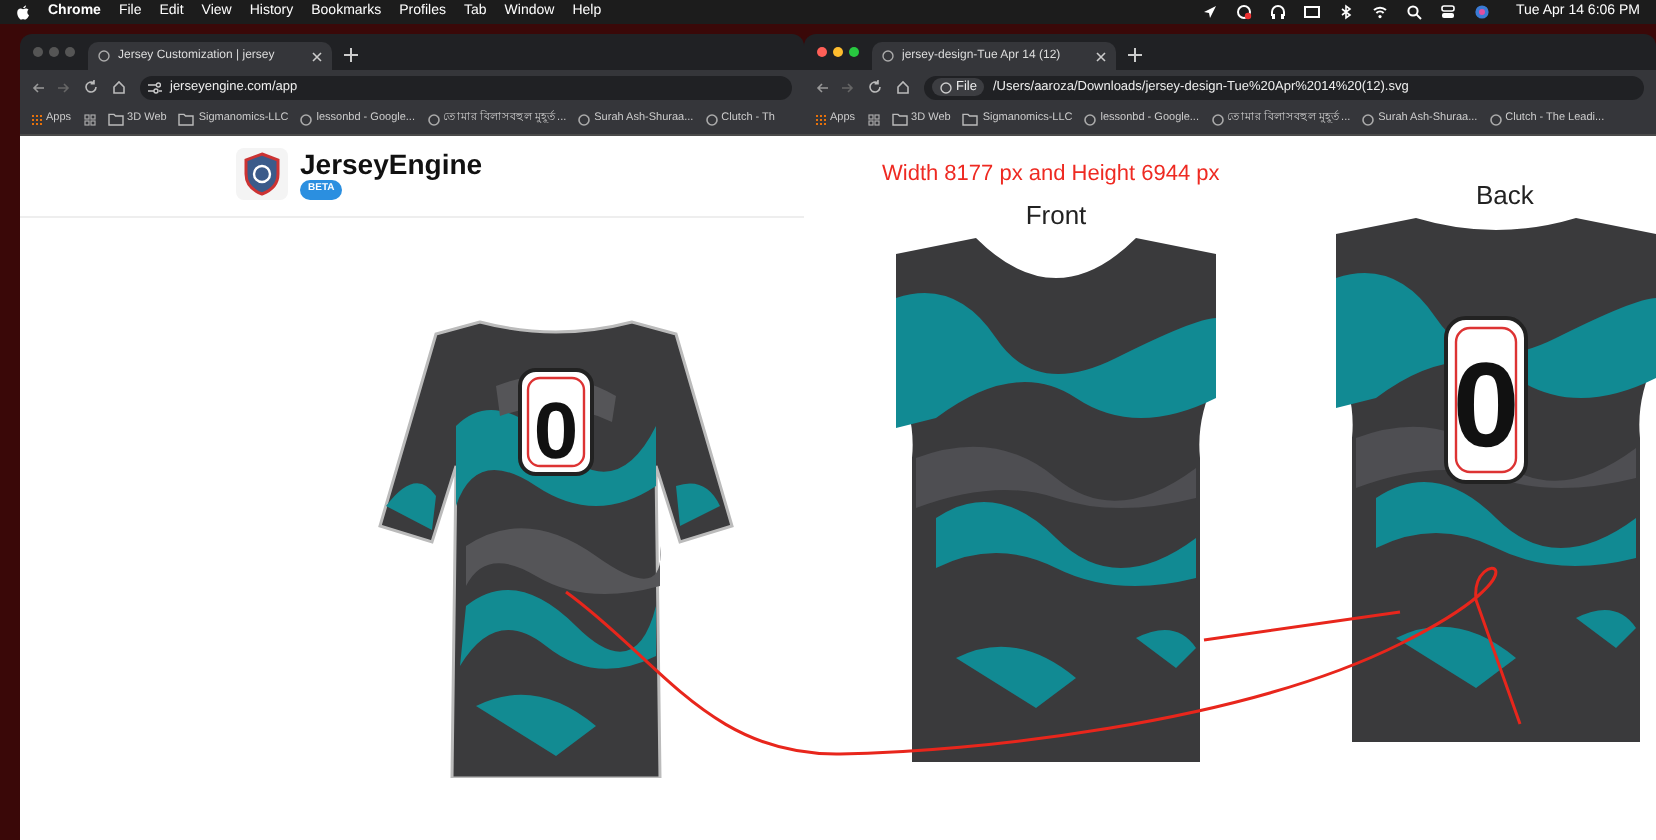  I want to click on location-arrow-icon, so click(1210, 12).